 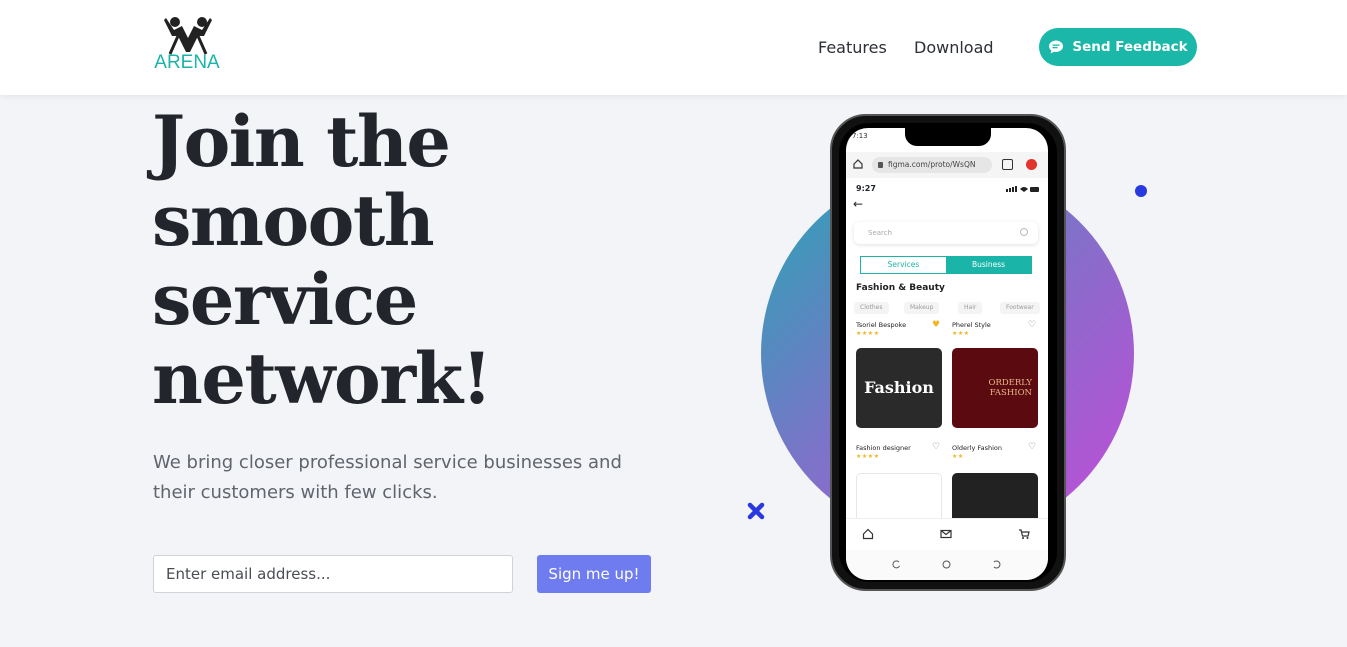 What do you see at coordinates (900, 288) in the screenshot?
I see `section-title: Fashion & Beauty` at bounding box center [900, 288].